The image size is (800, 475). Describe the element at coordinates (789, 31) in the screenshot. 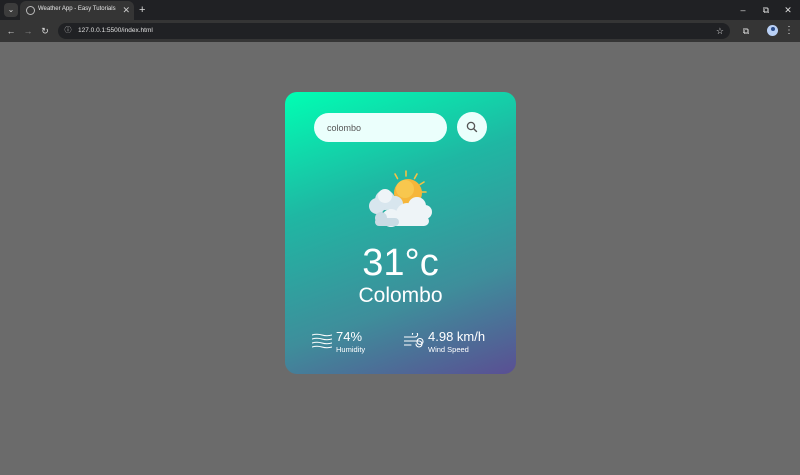

I see `browser-menu-icon: ⋮` at that location.